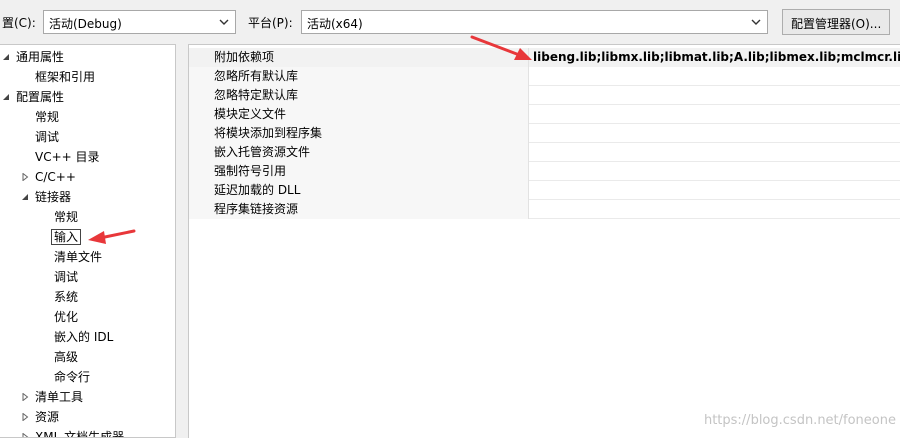 This screenshot has width=900, height=438. I want to click on platform-value: 活动(x64), so click(335, 24).